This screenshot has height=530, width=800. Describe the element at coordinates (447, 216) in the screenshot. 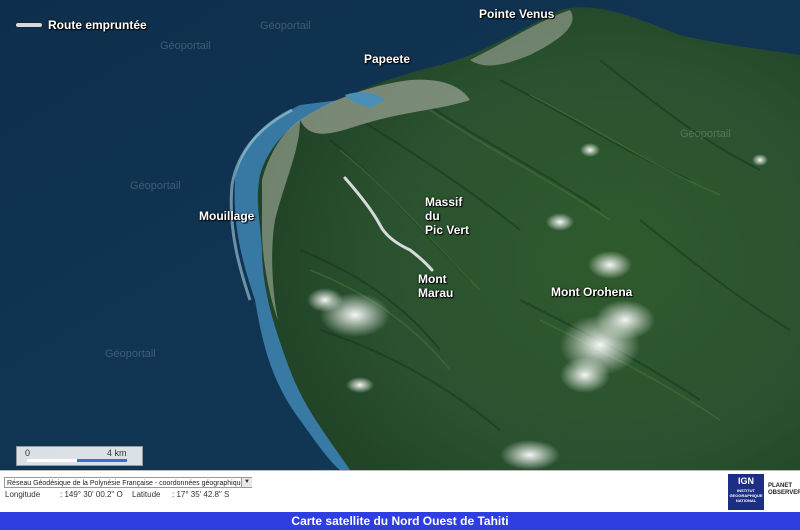

I see `place-label-pic-vert: Massif du Pic Vert` at that location.